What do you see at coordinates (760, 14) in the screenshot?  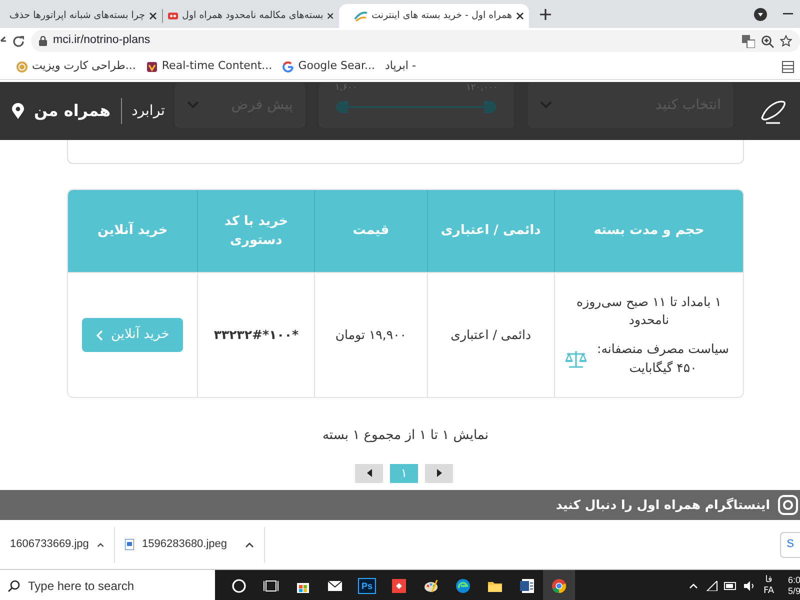 I see `profile-icon` at bounding box center [760, 14].